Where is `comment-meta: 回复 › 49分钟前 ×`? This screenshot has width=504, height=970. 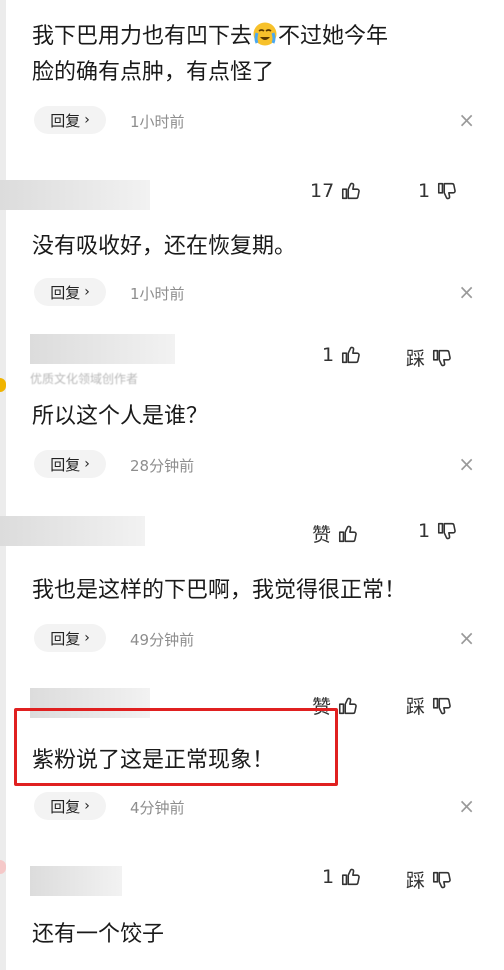
comment-meta: 回复 › 49分钟前 × is located at coordinates (252, 639).